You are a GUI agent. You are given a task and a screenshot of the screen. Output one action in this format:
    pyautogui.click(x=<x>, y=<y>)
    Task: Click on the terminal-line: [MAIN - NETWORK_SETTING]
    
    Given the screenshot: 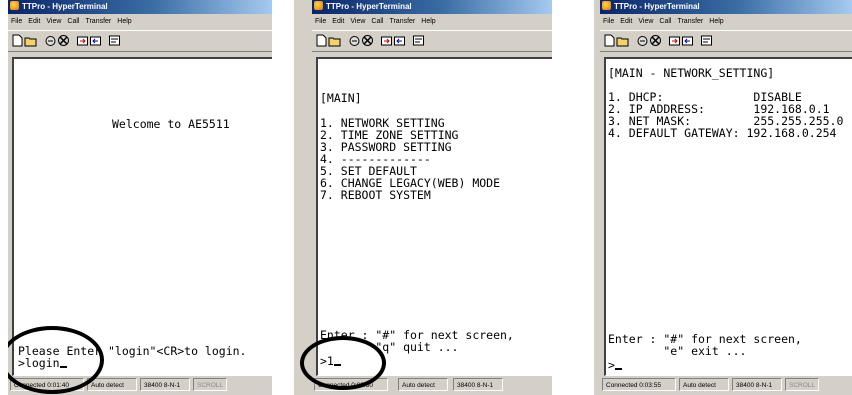 What is the action you would take?
    pyautogui.click(x=691, y=73)
    